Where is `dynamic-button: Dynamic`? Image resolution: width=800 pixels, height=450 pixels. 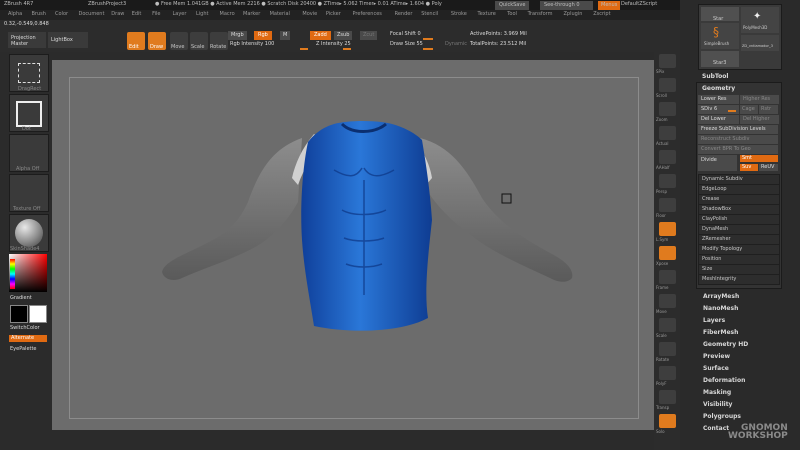
dynamic-button: Dynamic is located at coordinates (456, 44).